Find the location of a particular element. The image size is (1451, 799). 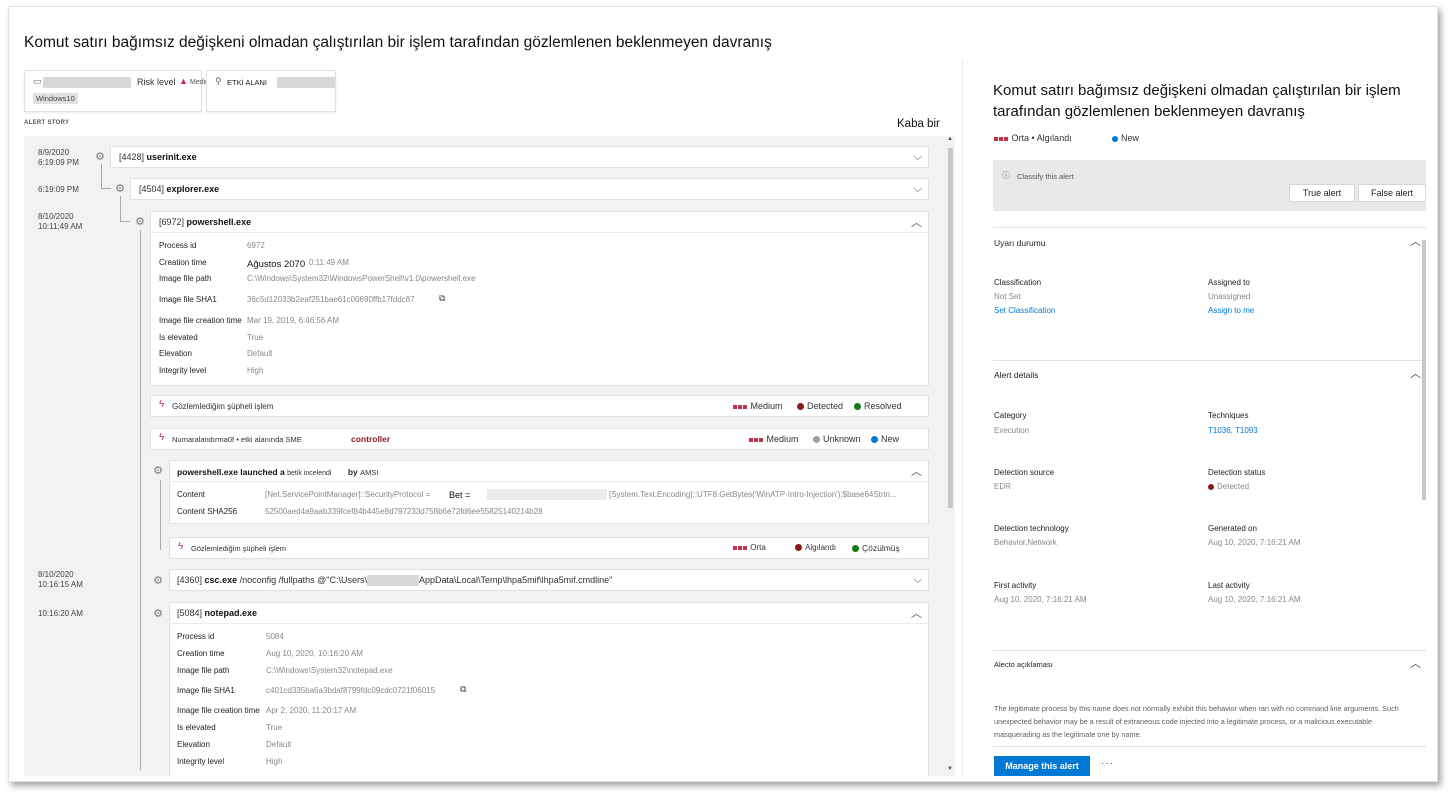

event-gear-icon: ⚙ is located at coordinates (158, 471).